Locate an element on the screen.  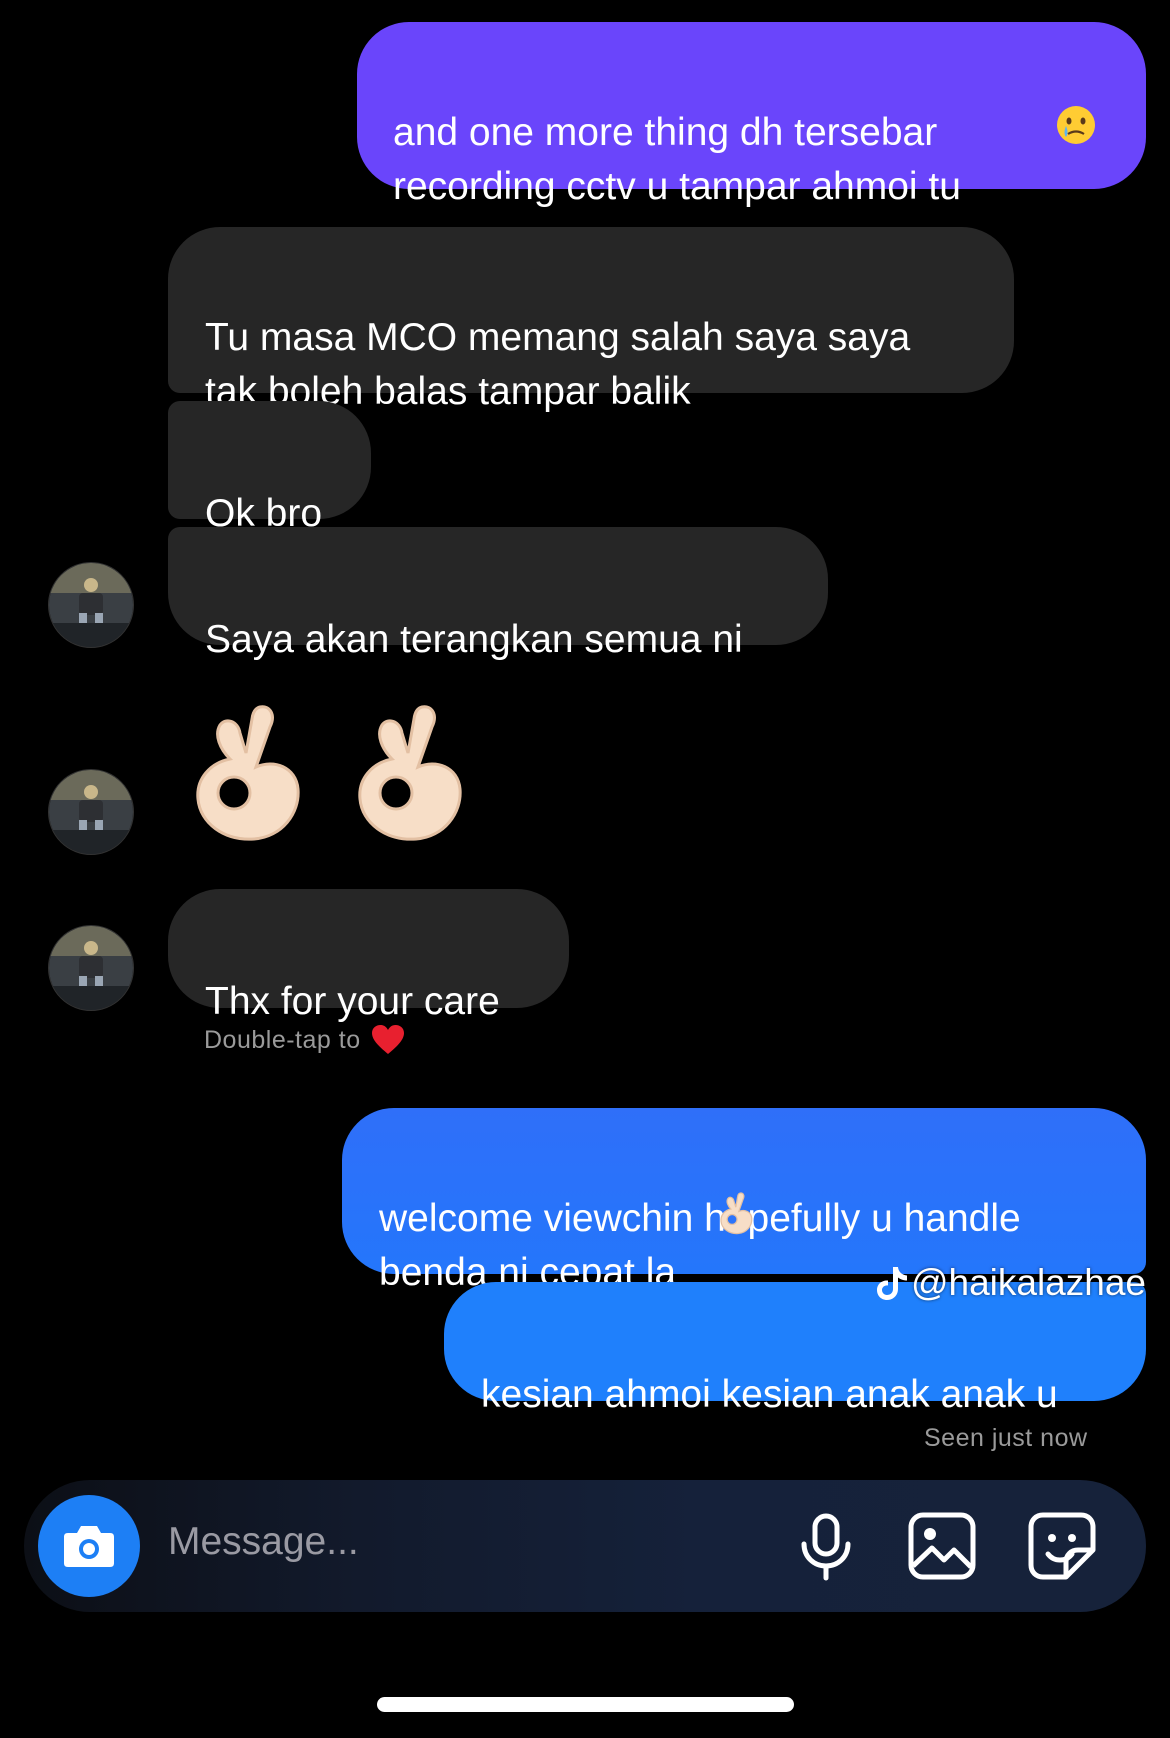
camera-icon is located at coordinates (89, 1546).